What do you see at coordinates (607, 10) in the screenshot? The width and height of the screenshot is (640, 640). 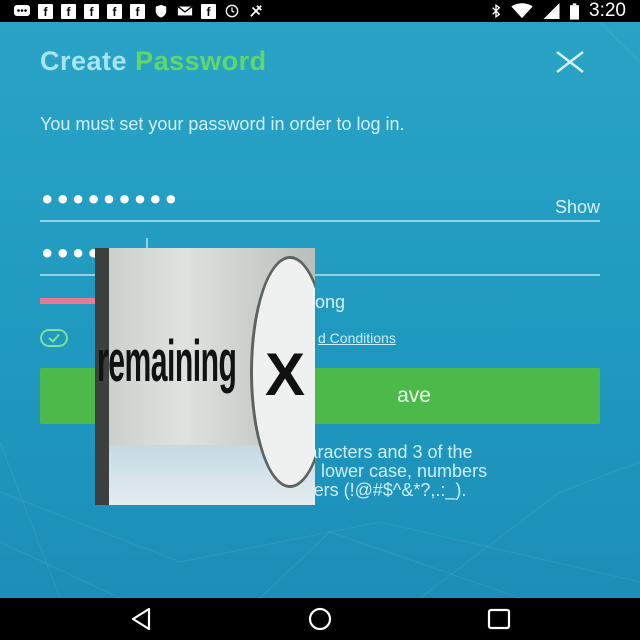 I see `clock: 3:20` at bounding box center [607, 10].